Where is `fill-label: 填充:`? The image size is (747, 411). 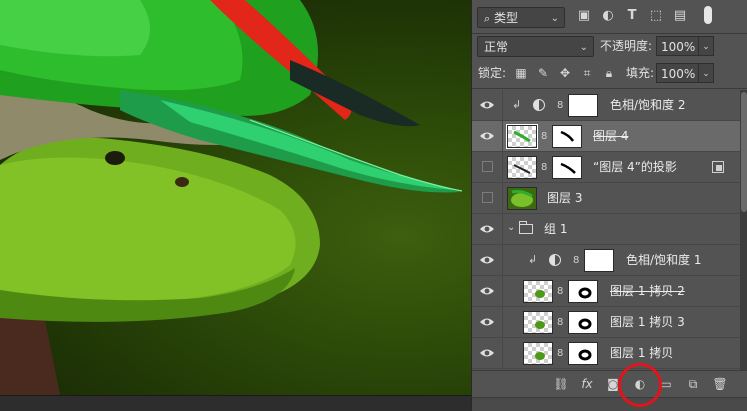 fill-label: 填充: is located at coordinates (640, 73).